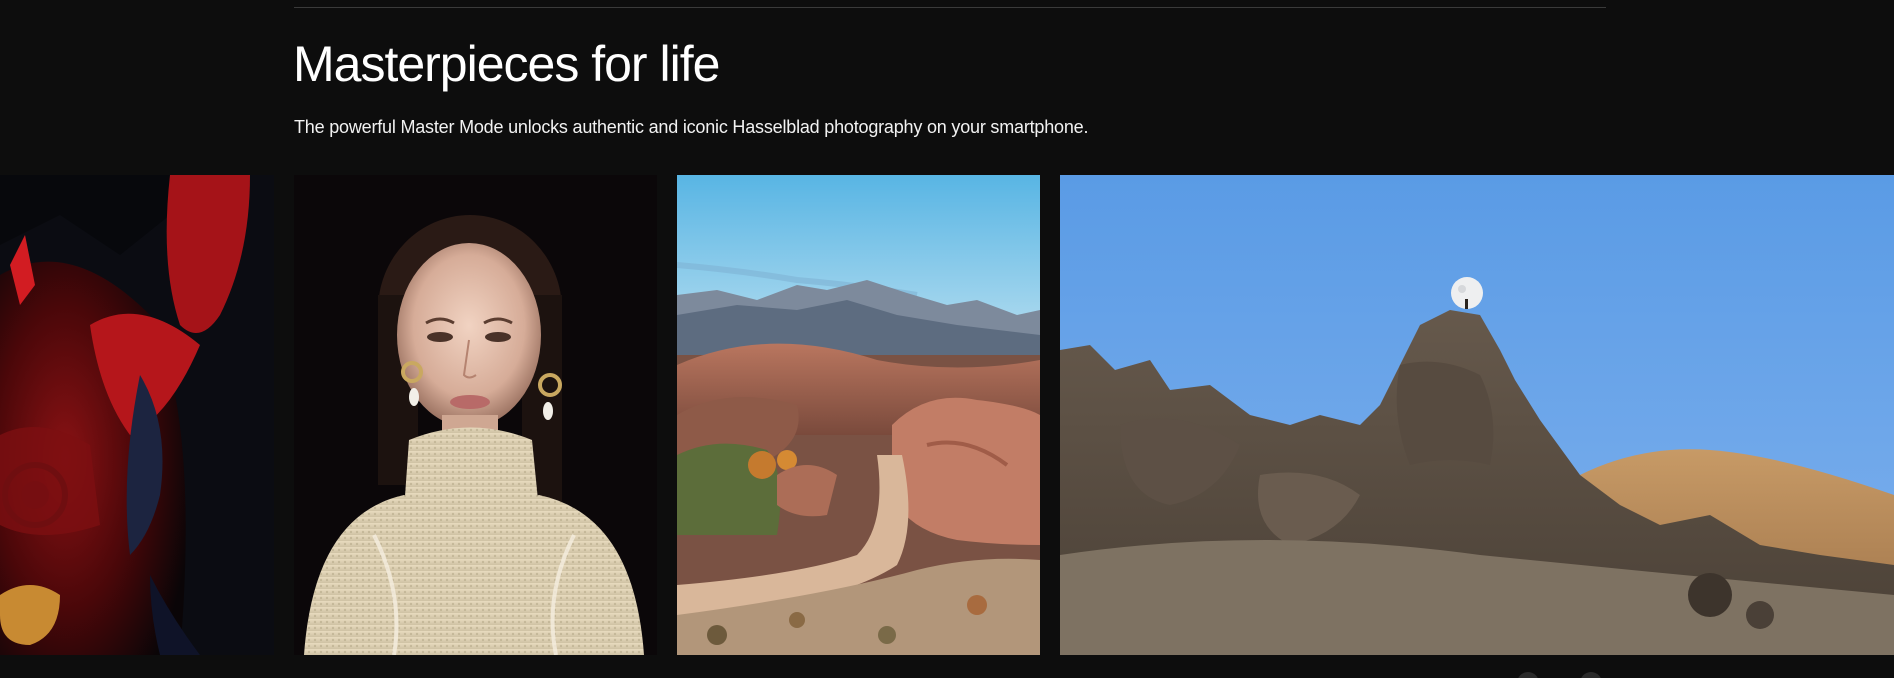 The height and width of the screenshot is (678, 1894). What do you see at coordinates (506, 64) in the screenshot?
I see `section-title: Masterpieces for life` at bounding box center [506, 64].